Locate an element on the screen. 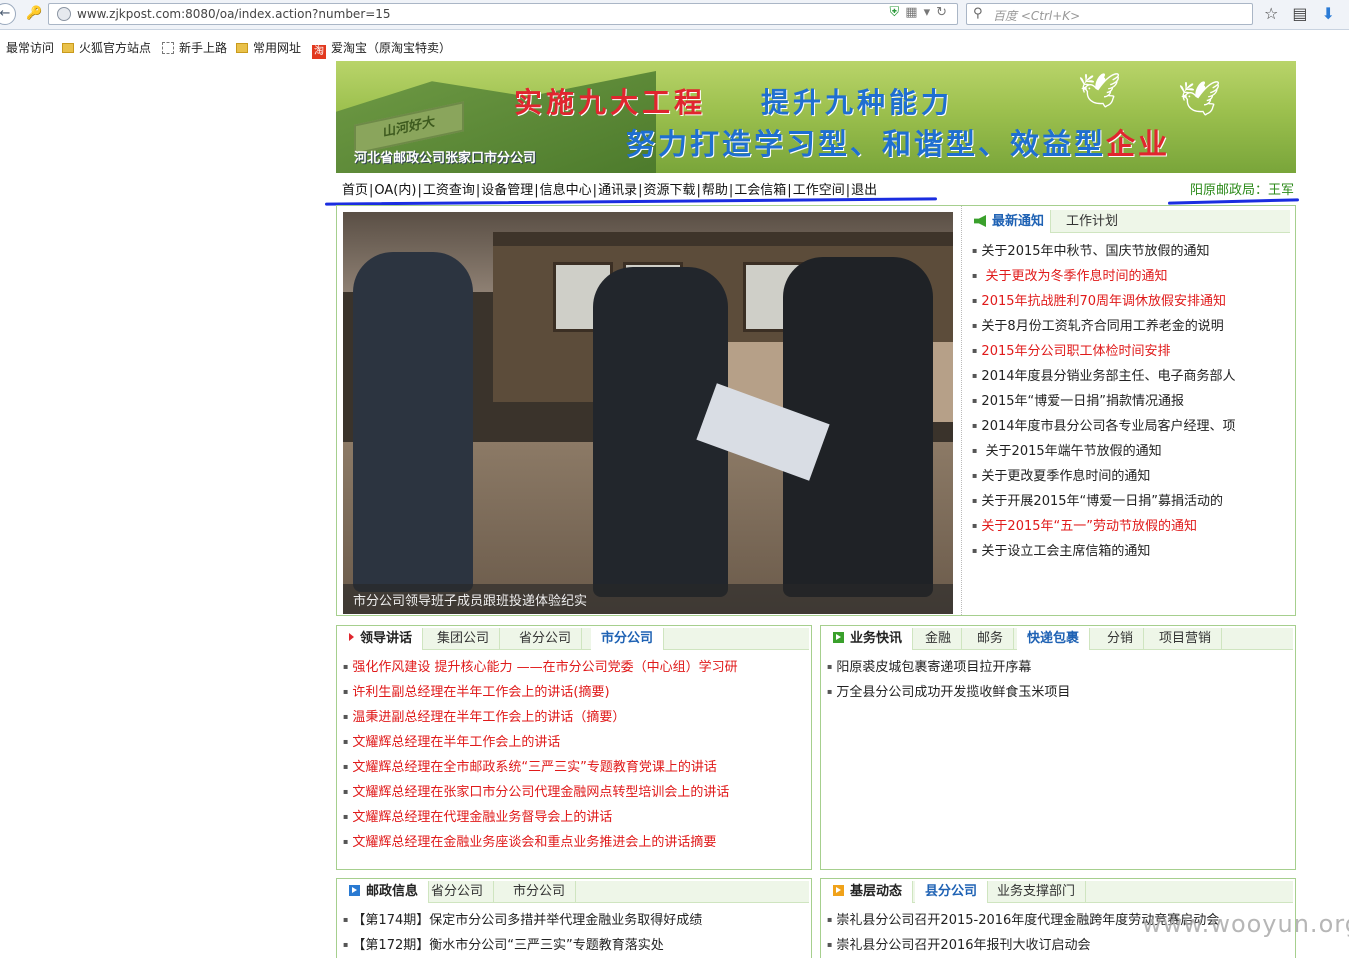  notice-item: 关于开展2015年“博爱一日捐”募捐活动的 is located at coordinates (1104, 502).